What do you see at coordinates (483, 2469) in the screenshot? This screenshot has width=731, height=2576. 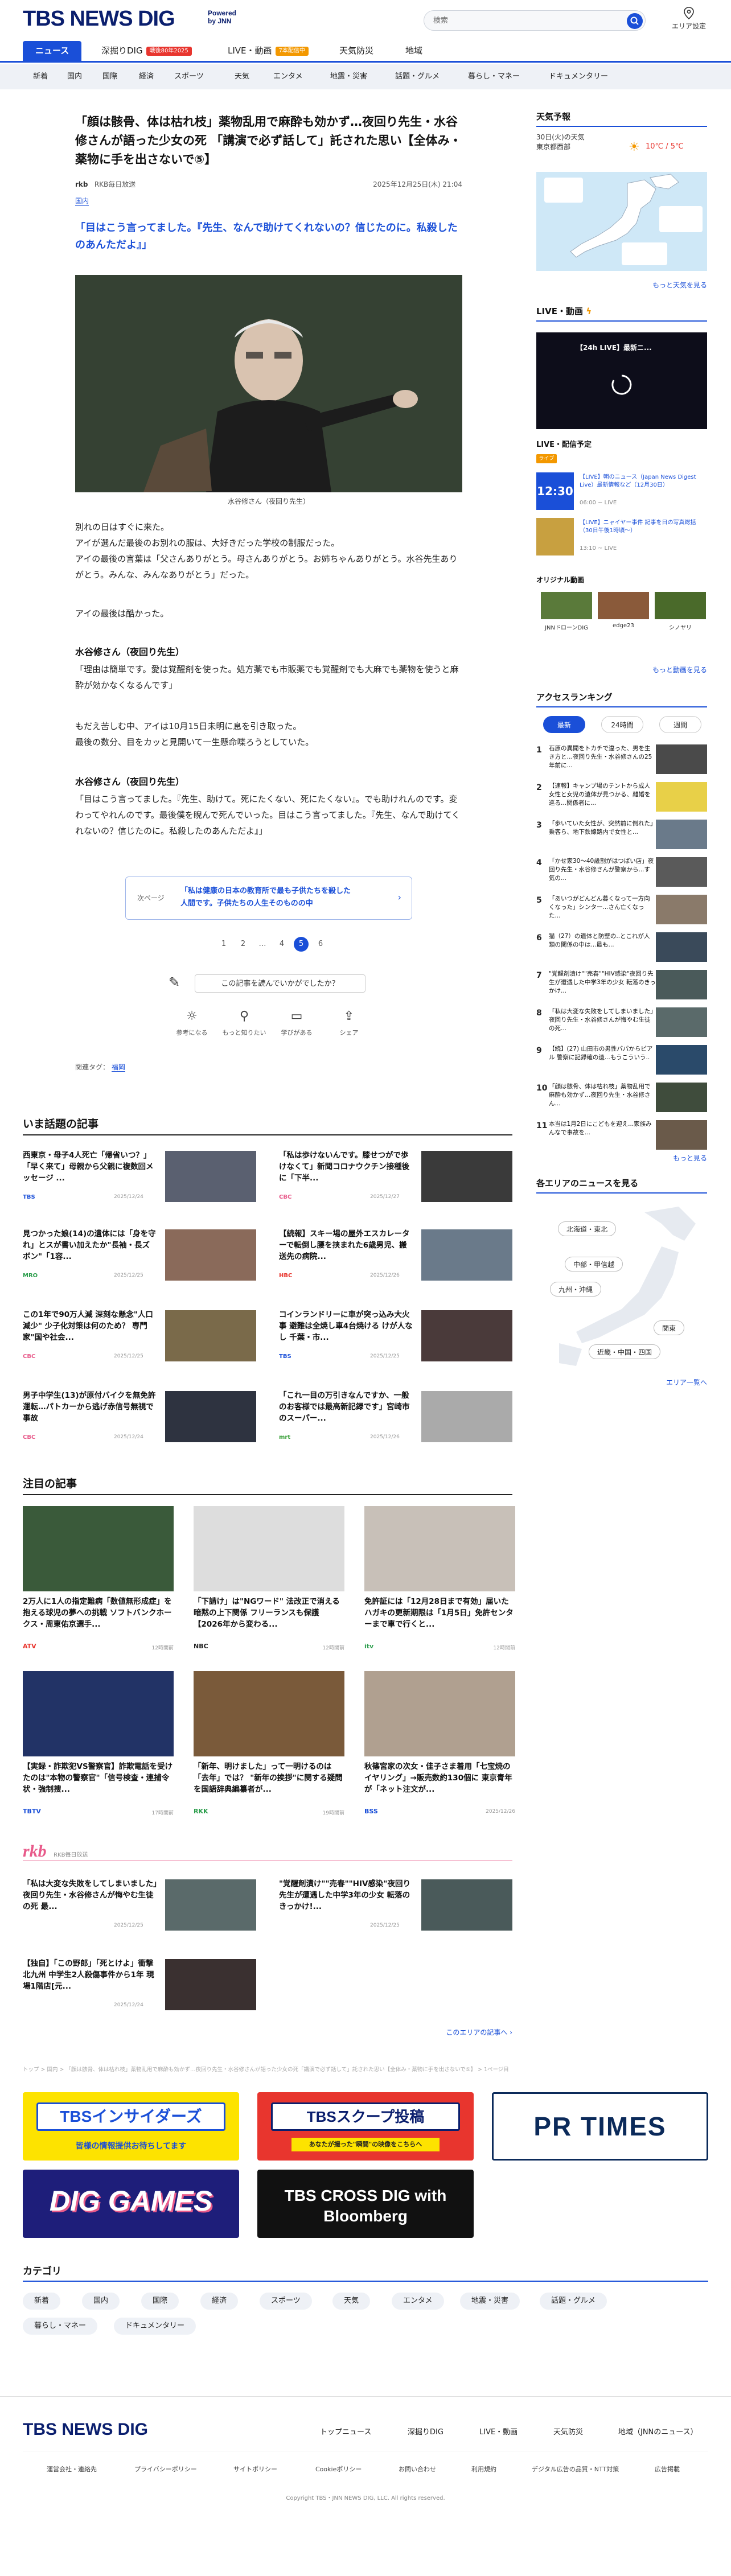 I see `footer-link: 利用規約` at bounding box center [483, 2469].